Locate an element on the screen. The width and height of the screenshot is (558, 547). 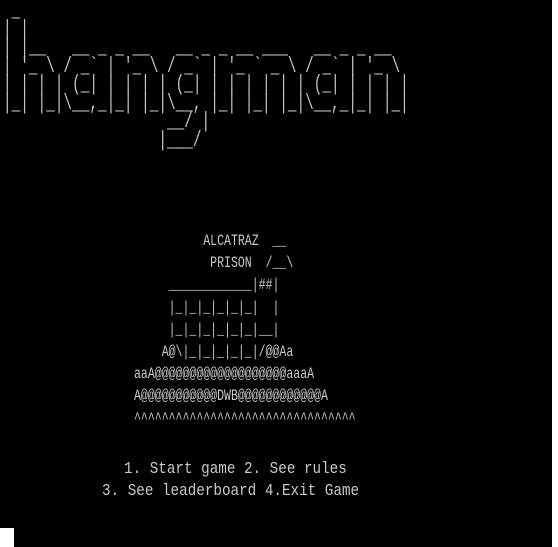
terminal-bottom-edge is located at coordinates (283, 537).